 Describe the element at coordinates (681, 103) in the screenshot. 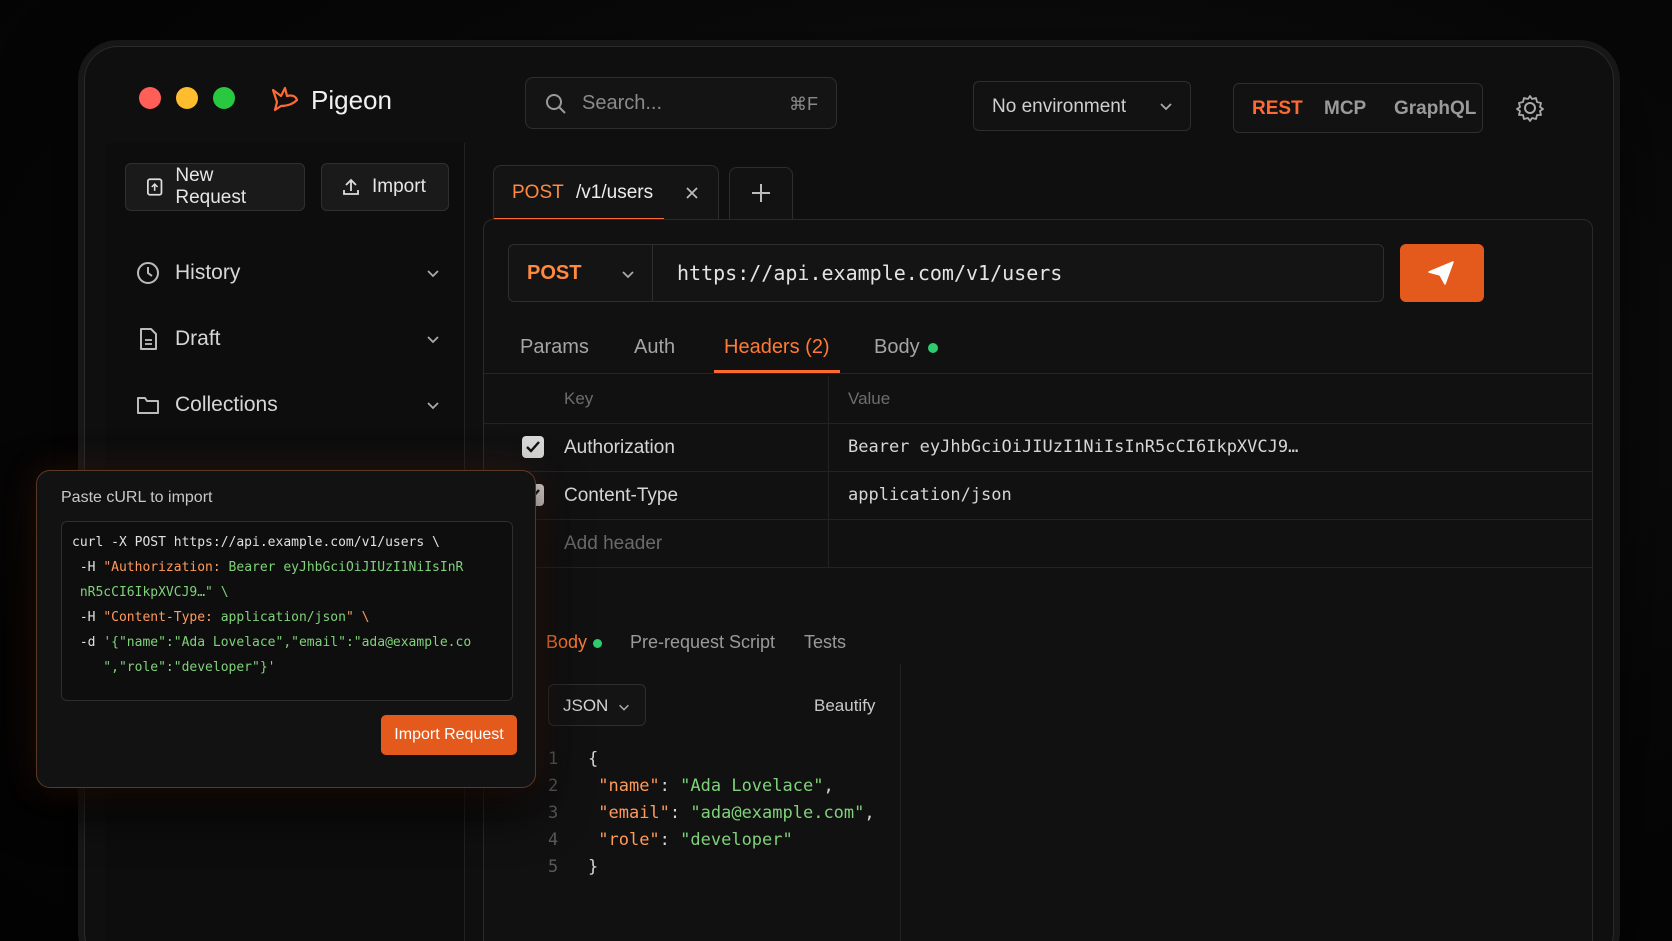

I see `search-box: Search... ⌘F` at that location.